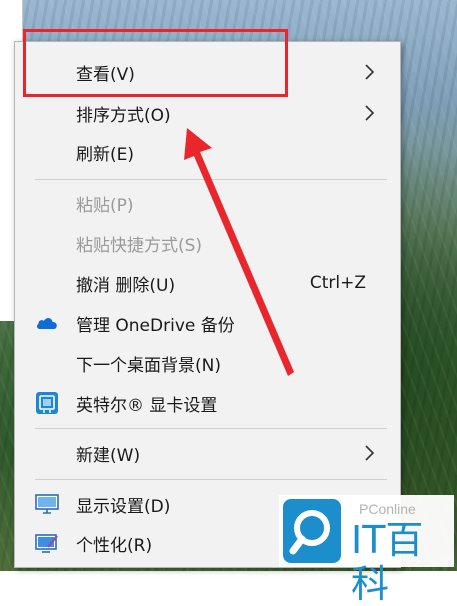 The width and height of the screenshot is (457, 606). Describe the element at coordinates (387, 509) in the screenshot. I see `watermark-small-text: PConline` at that location.